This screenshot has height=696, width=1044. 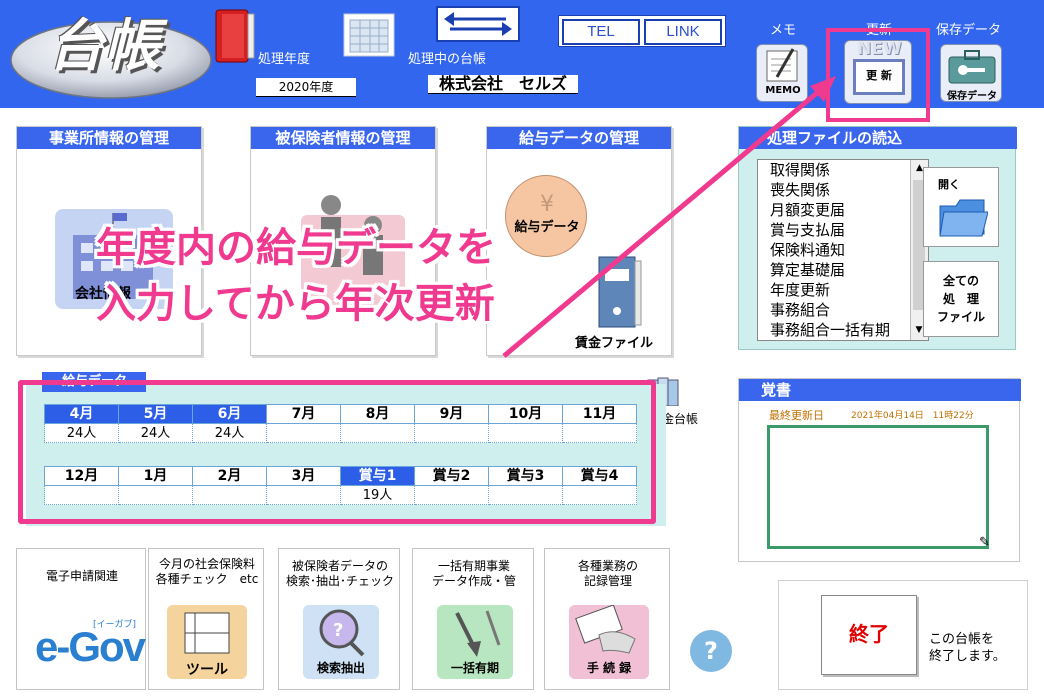 What do you see at coordinates (984, 542) in the screenshot?
I see `eraser-icon: ✎` at bounding box center [984, 542].